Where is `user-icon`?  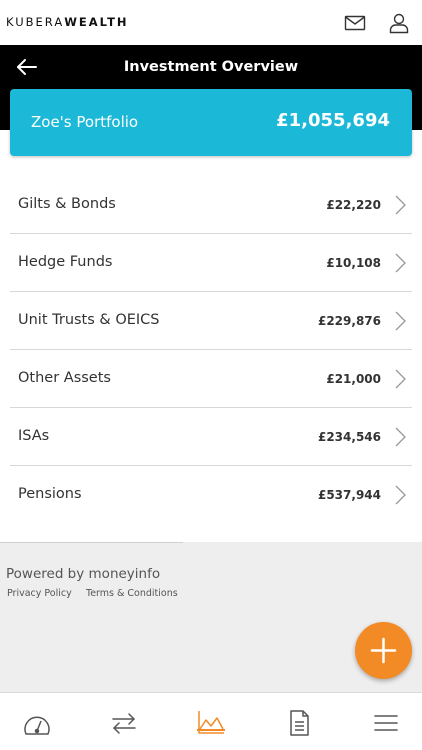
user-icon is located at coordinates (399, 23).